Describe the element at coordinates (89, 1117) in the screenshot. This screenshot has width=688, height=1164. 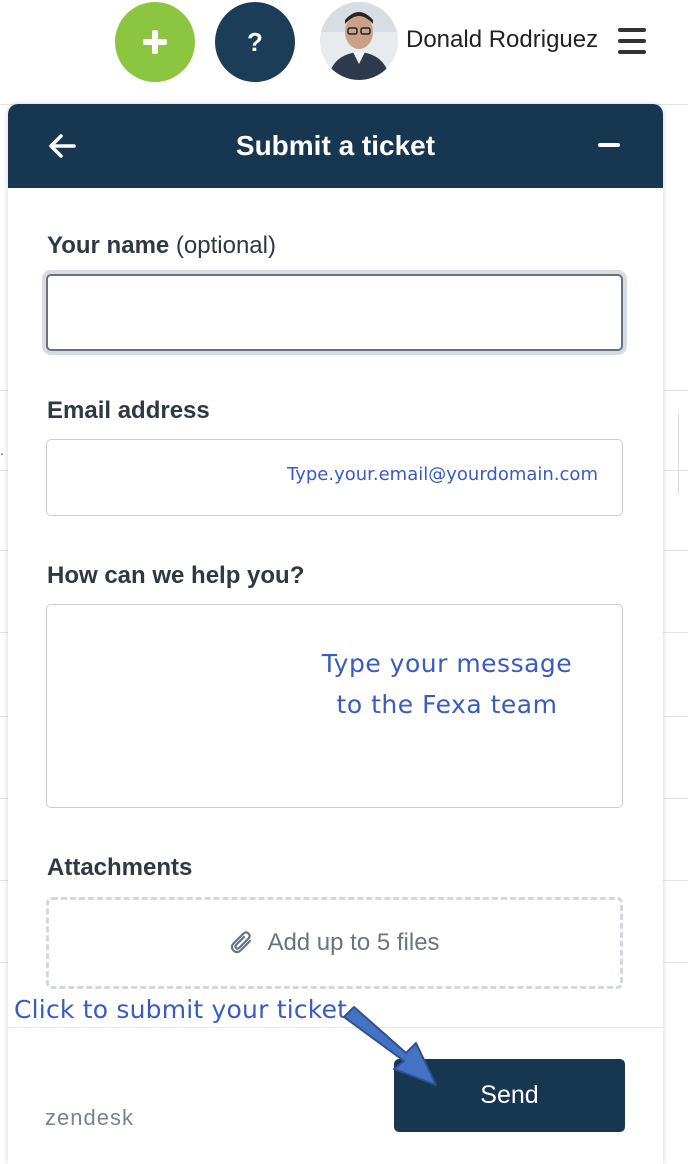
I see `zendesk-logo: zendesk` at that location.